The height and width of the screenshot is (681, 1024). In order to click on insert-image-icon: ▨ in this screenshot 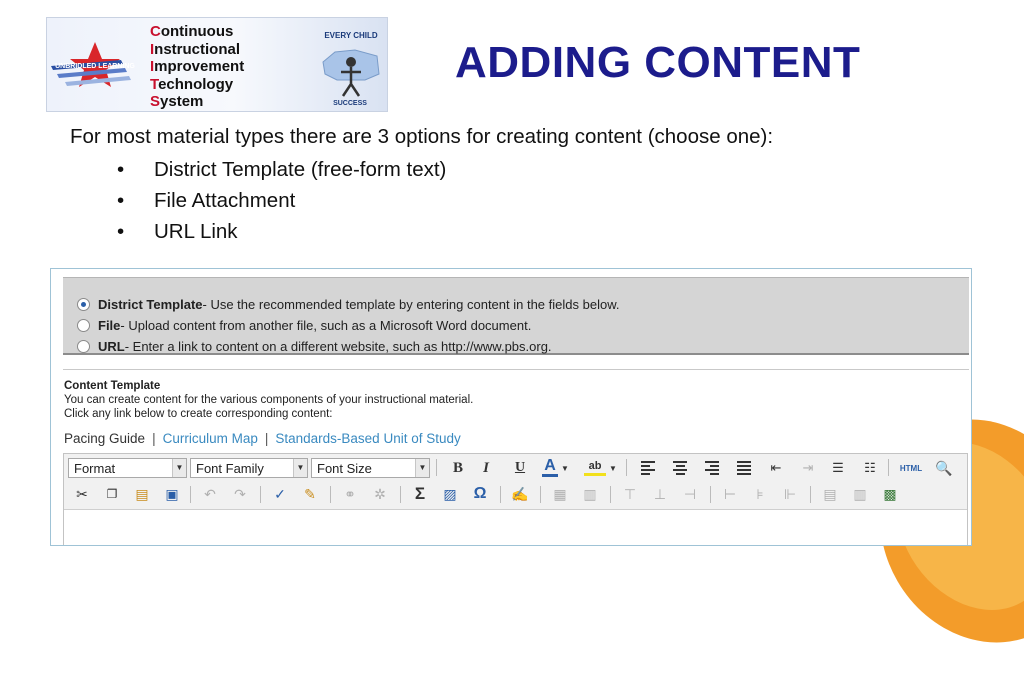, I will do `click(450, 494)`.